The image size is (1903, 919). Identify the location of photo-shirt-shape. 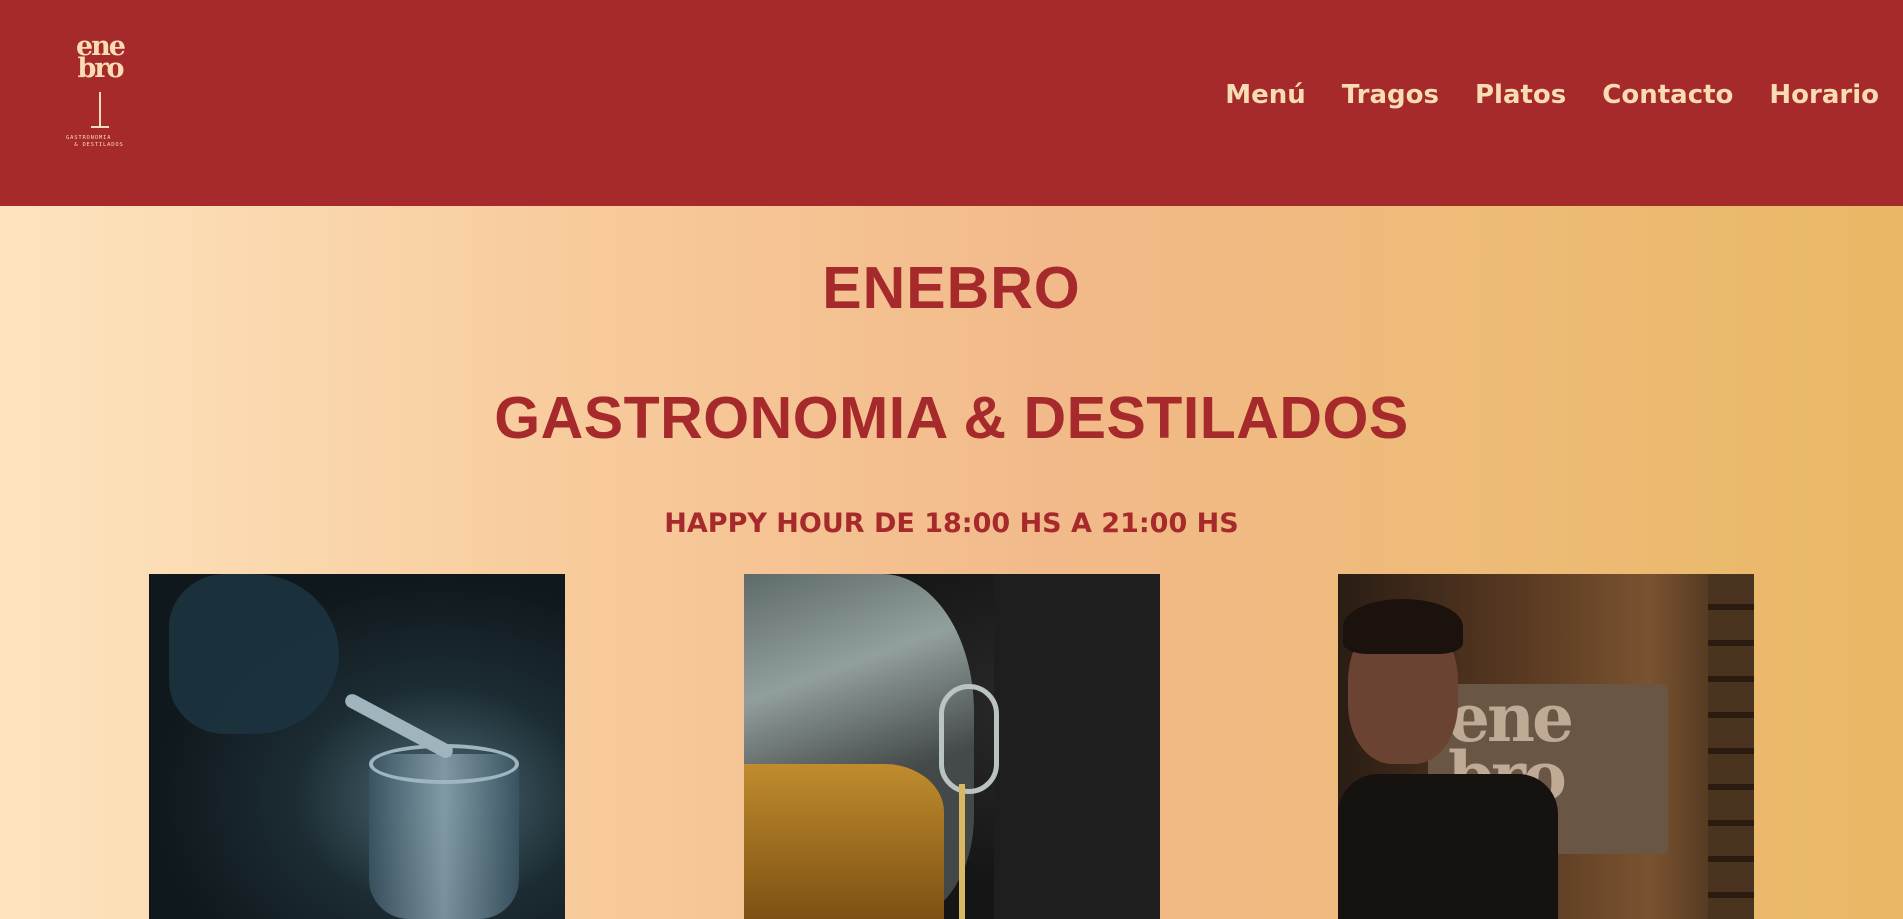
(1077, 746).